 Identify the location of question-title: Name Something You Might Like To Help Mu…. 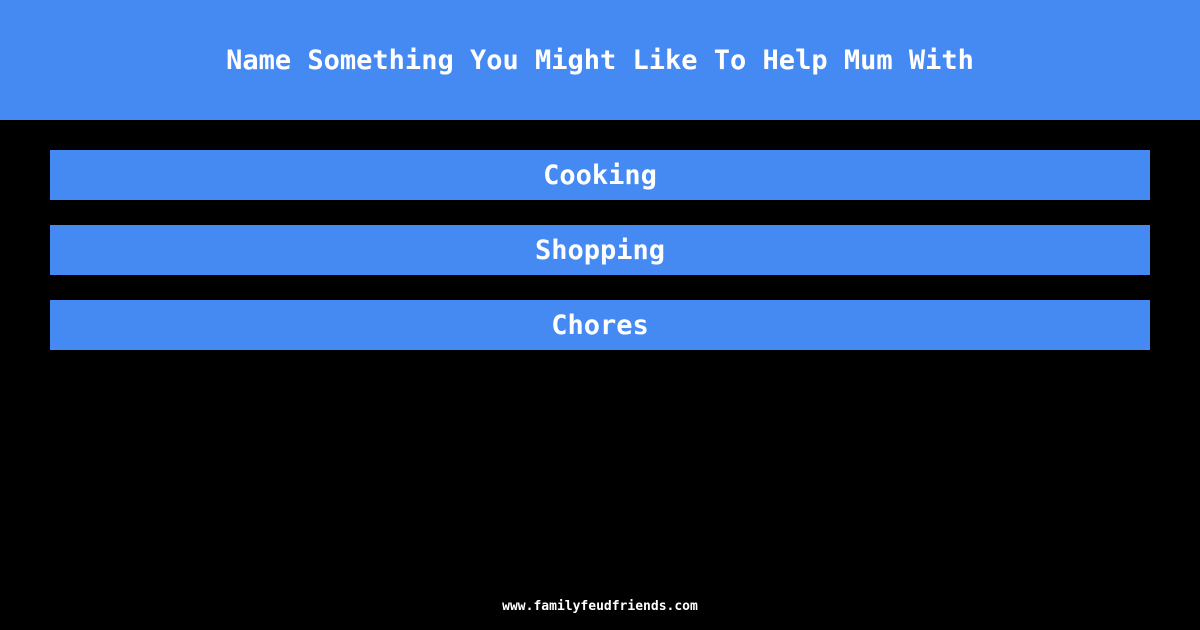
(600, 60).